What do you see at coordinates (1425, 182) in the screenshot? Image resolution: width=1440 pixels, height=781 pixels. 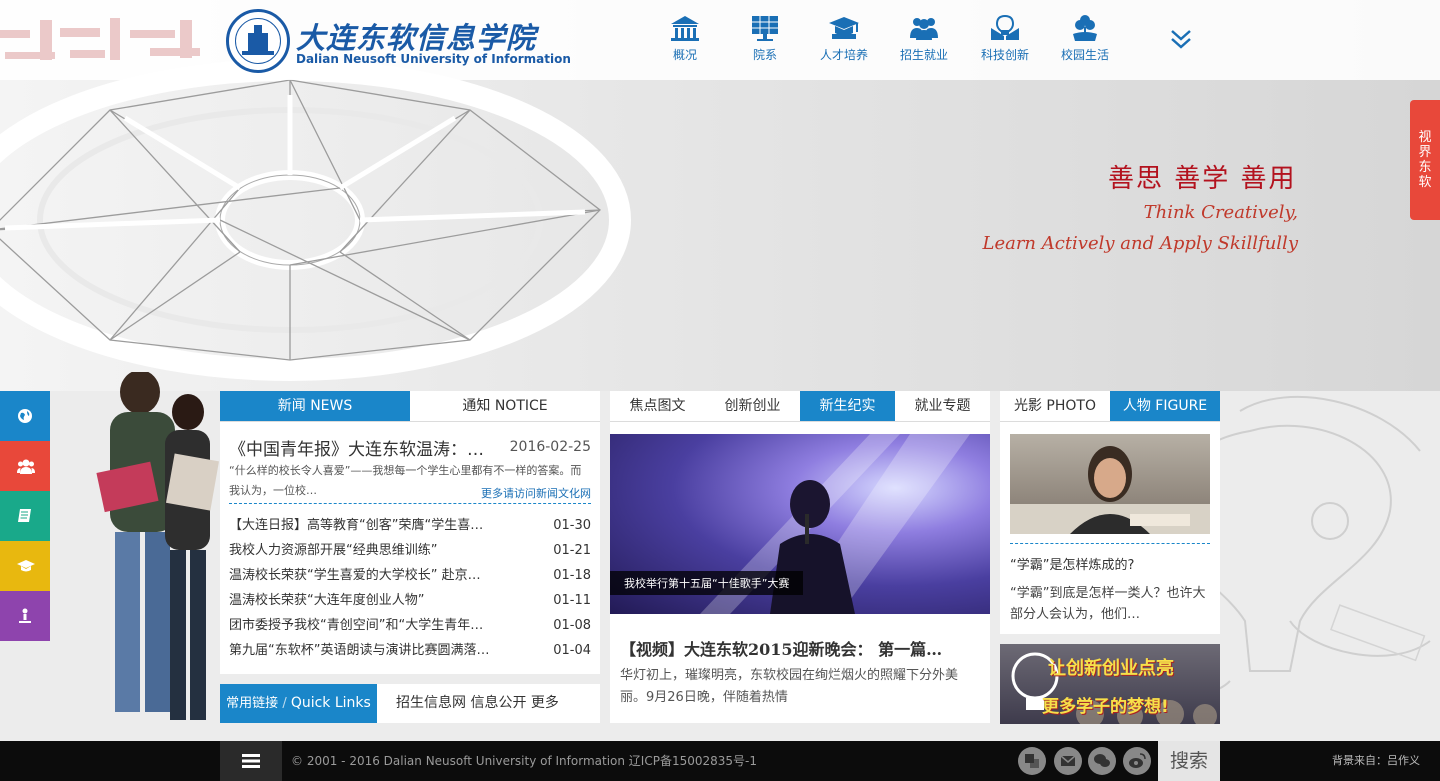 I see `side-tab-char: 软` at bounding box center [1425, 182].